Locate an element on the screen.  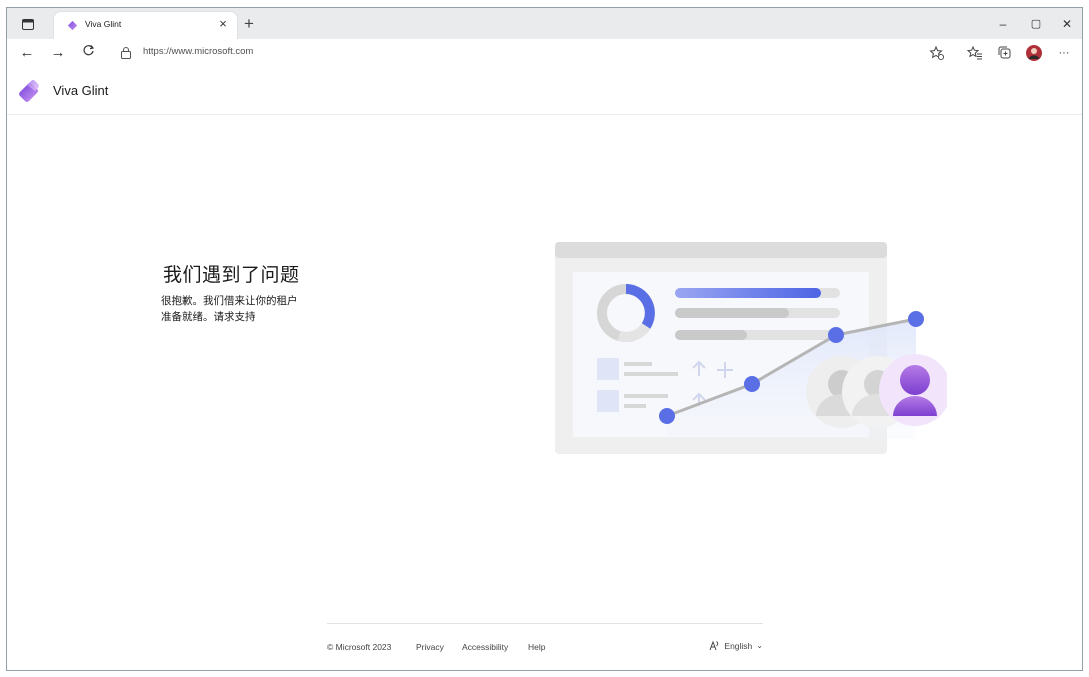
refresh-icon is located at coordinates (88, 53).